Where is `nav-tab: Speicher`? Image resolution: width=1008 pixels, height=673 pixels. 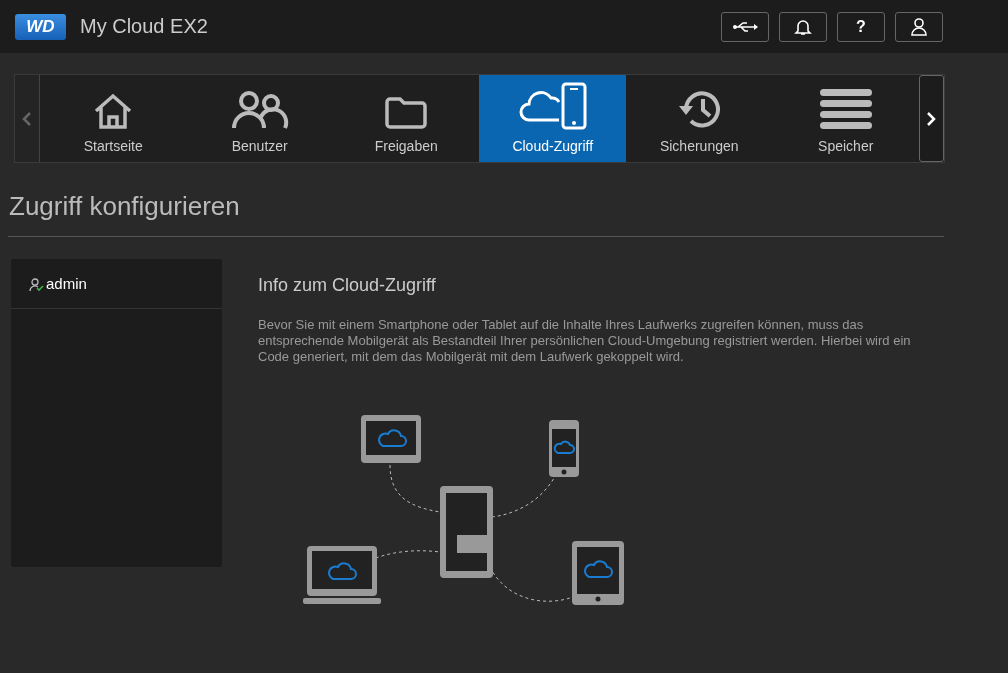
nav-tab: Speicher is located at coordinates (845, 118).